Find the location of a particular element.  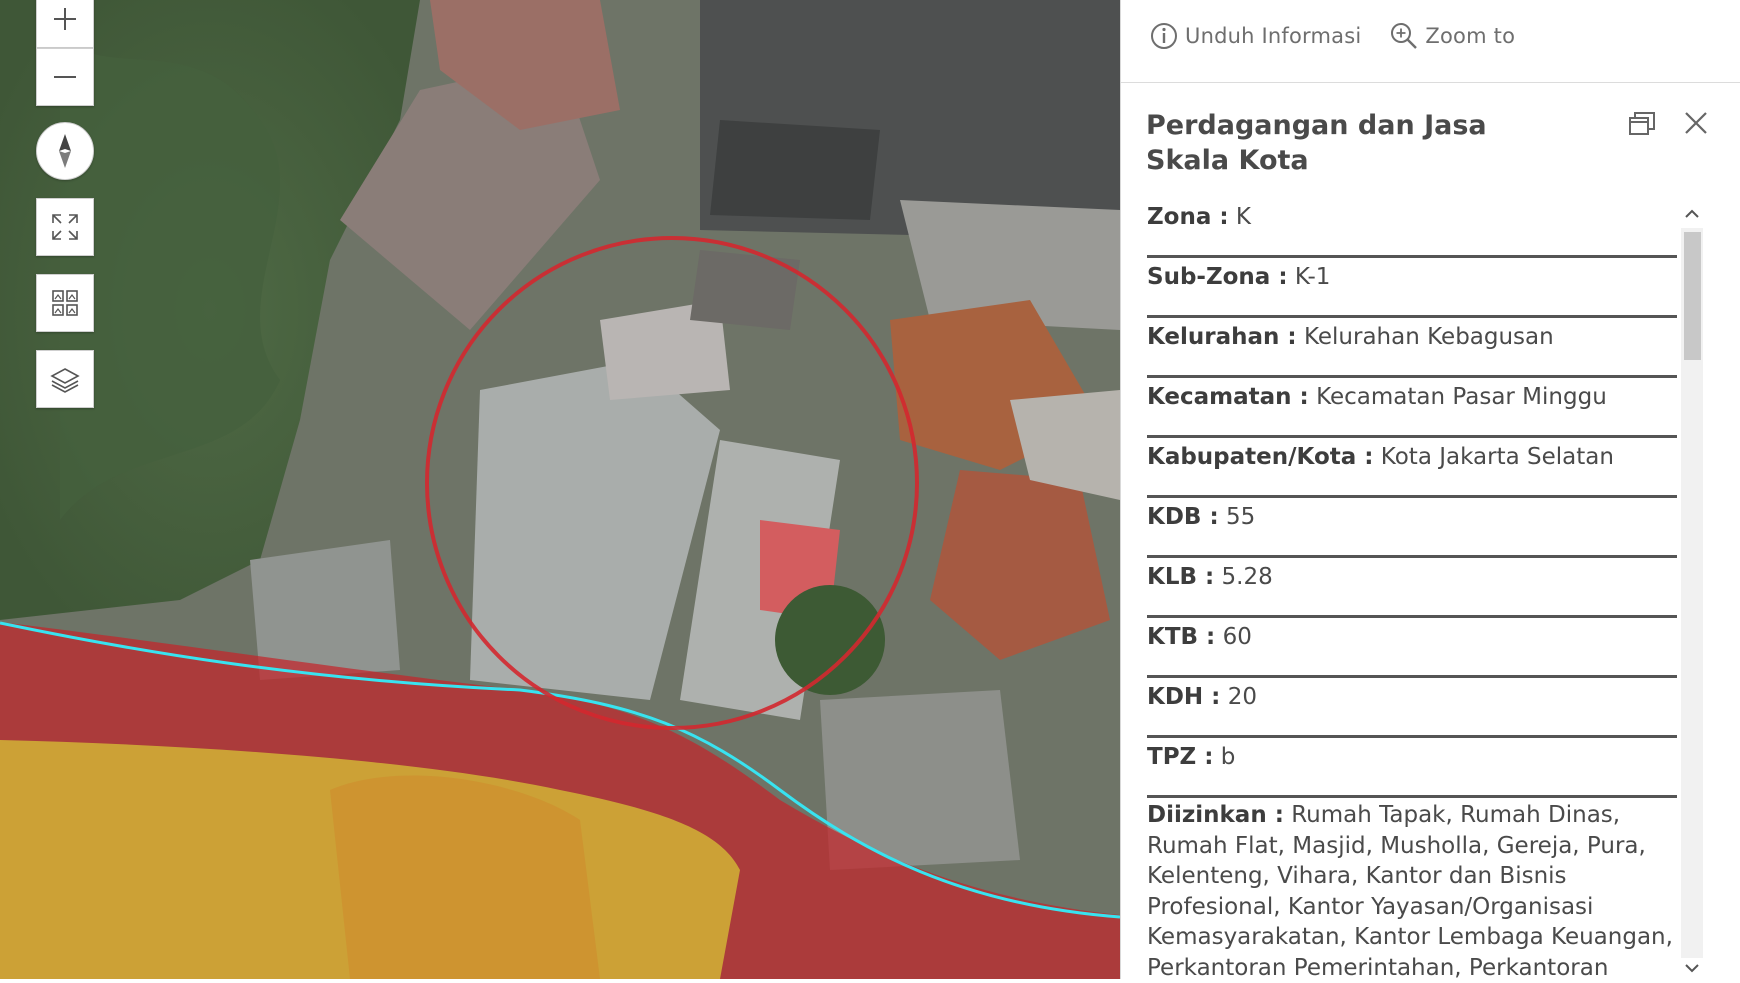

zoom-out-button is located at coordinates (65, 77).